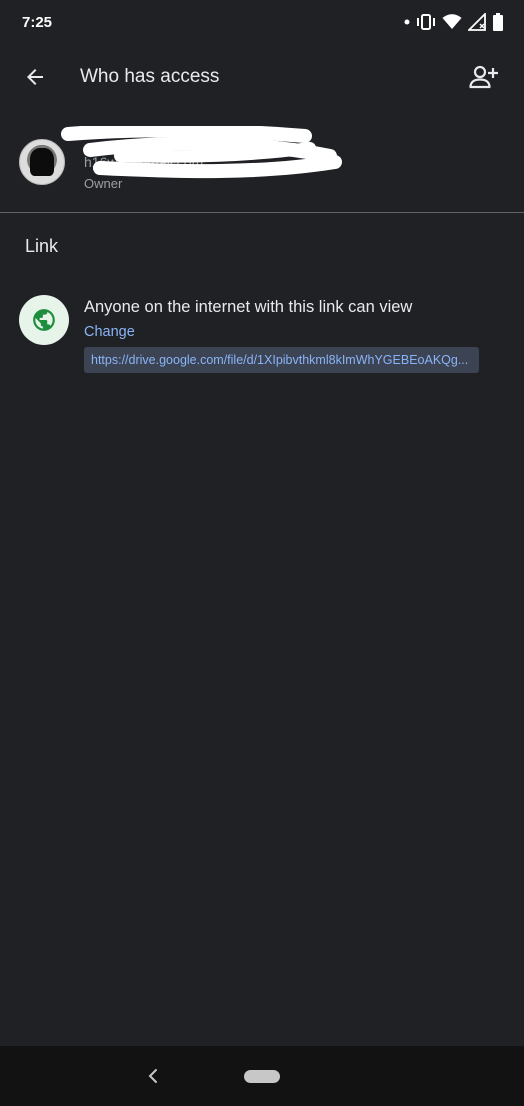 The width and height of the screenshot is (524, 1106). What do you see at coordinates (498, 22) in the screenshot?
I see `battery-icon` at bounding box center [498, 22].